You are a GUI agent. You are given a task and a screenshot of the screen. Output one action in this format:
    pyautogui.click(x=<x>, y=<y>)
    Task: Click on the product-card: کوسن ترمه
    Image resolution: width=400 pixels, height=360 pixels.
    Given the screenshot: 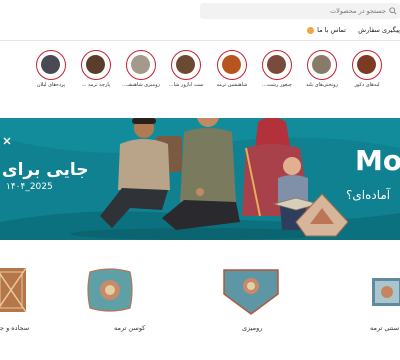 What is the action you would take?
    pyautogui.click(x=114, y=308)
    